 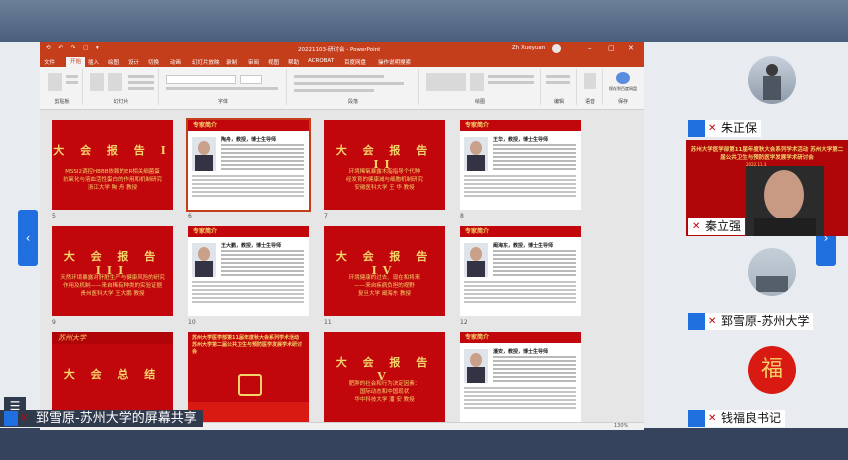 I want to click on slide-thumbnail: 专家简介 陶舟，教授，博士生导师, so click(x=248, y=165).